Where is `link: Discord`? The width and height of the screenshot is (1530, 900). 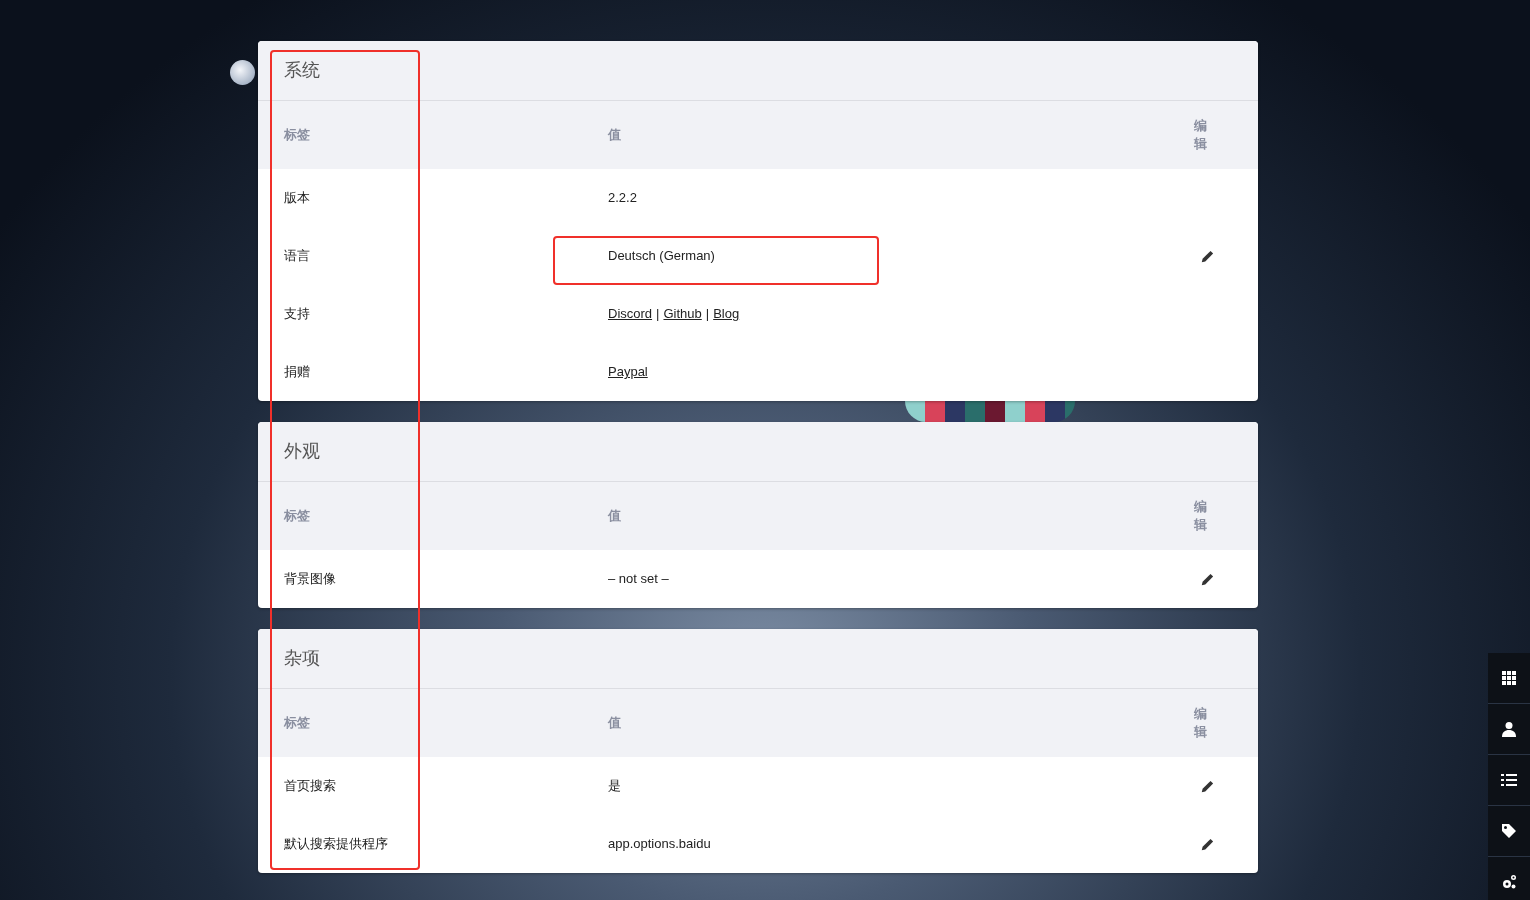 link: Discord is located at coordinates (630, 314).